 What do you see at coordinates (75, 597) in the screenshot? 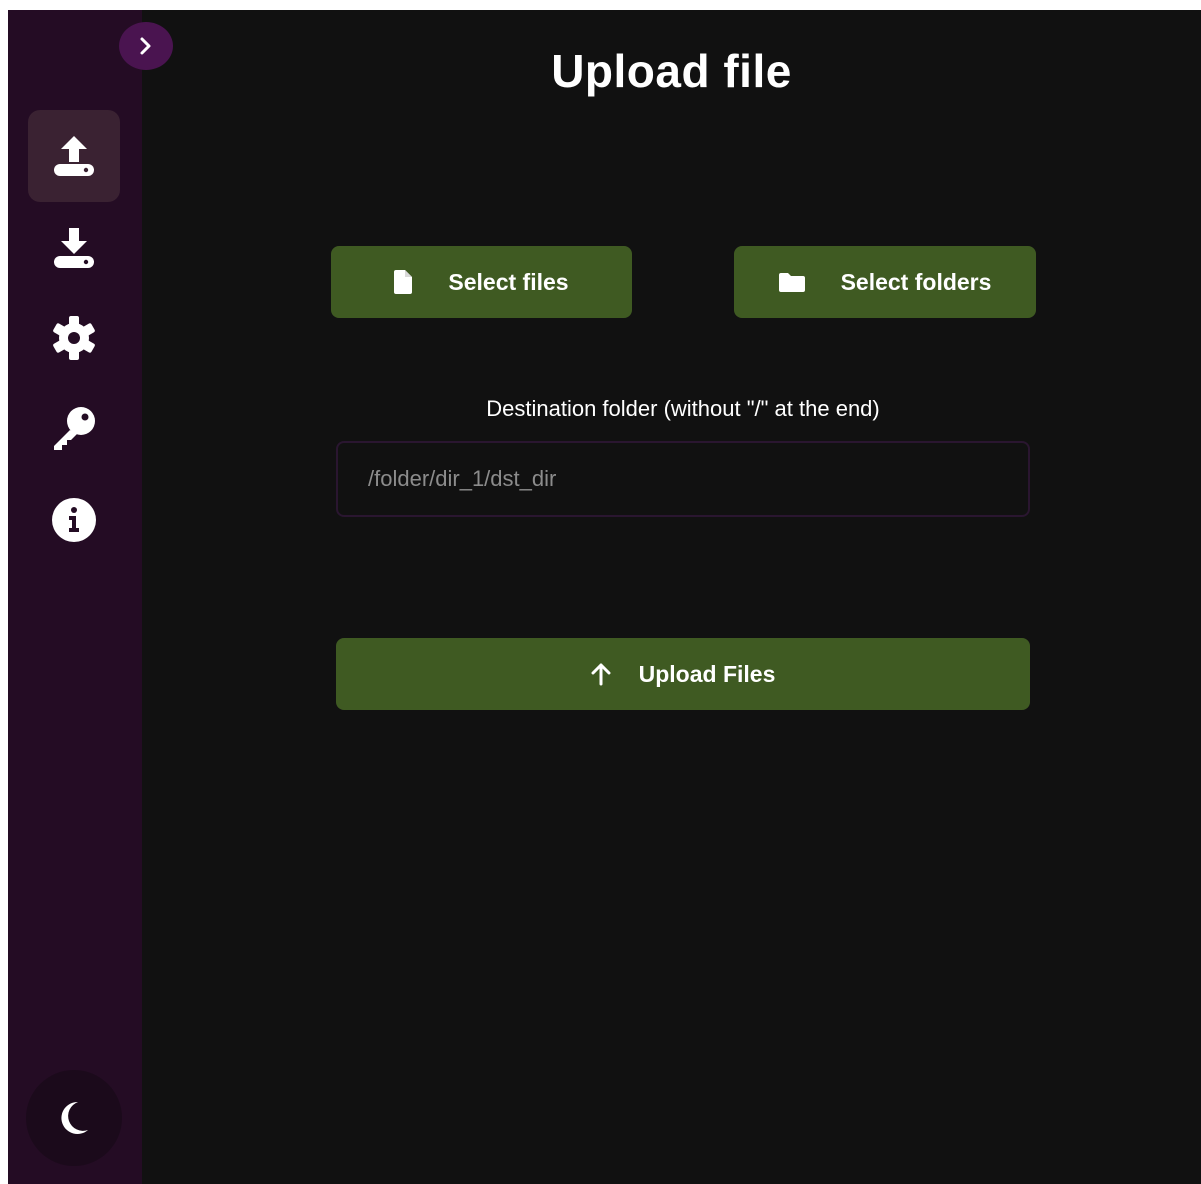
I see `sidebar` at bounding box center [75, 597].